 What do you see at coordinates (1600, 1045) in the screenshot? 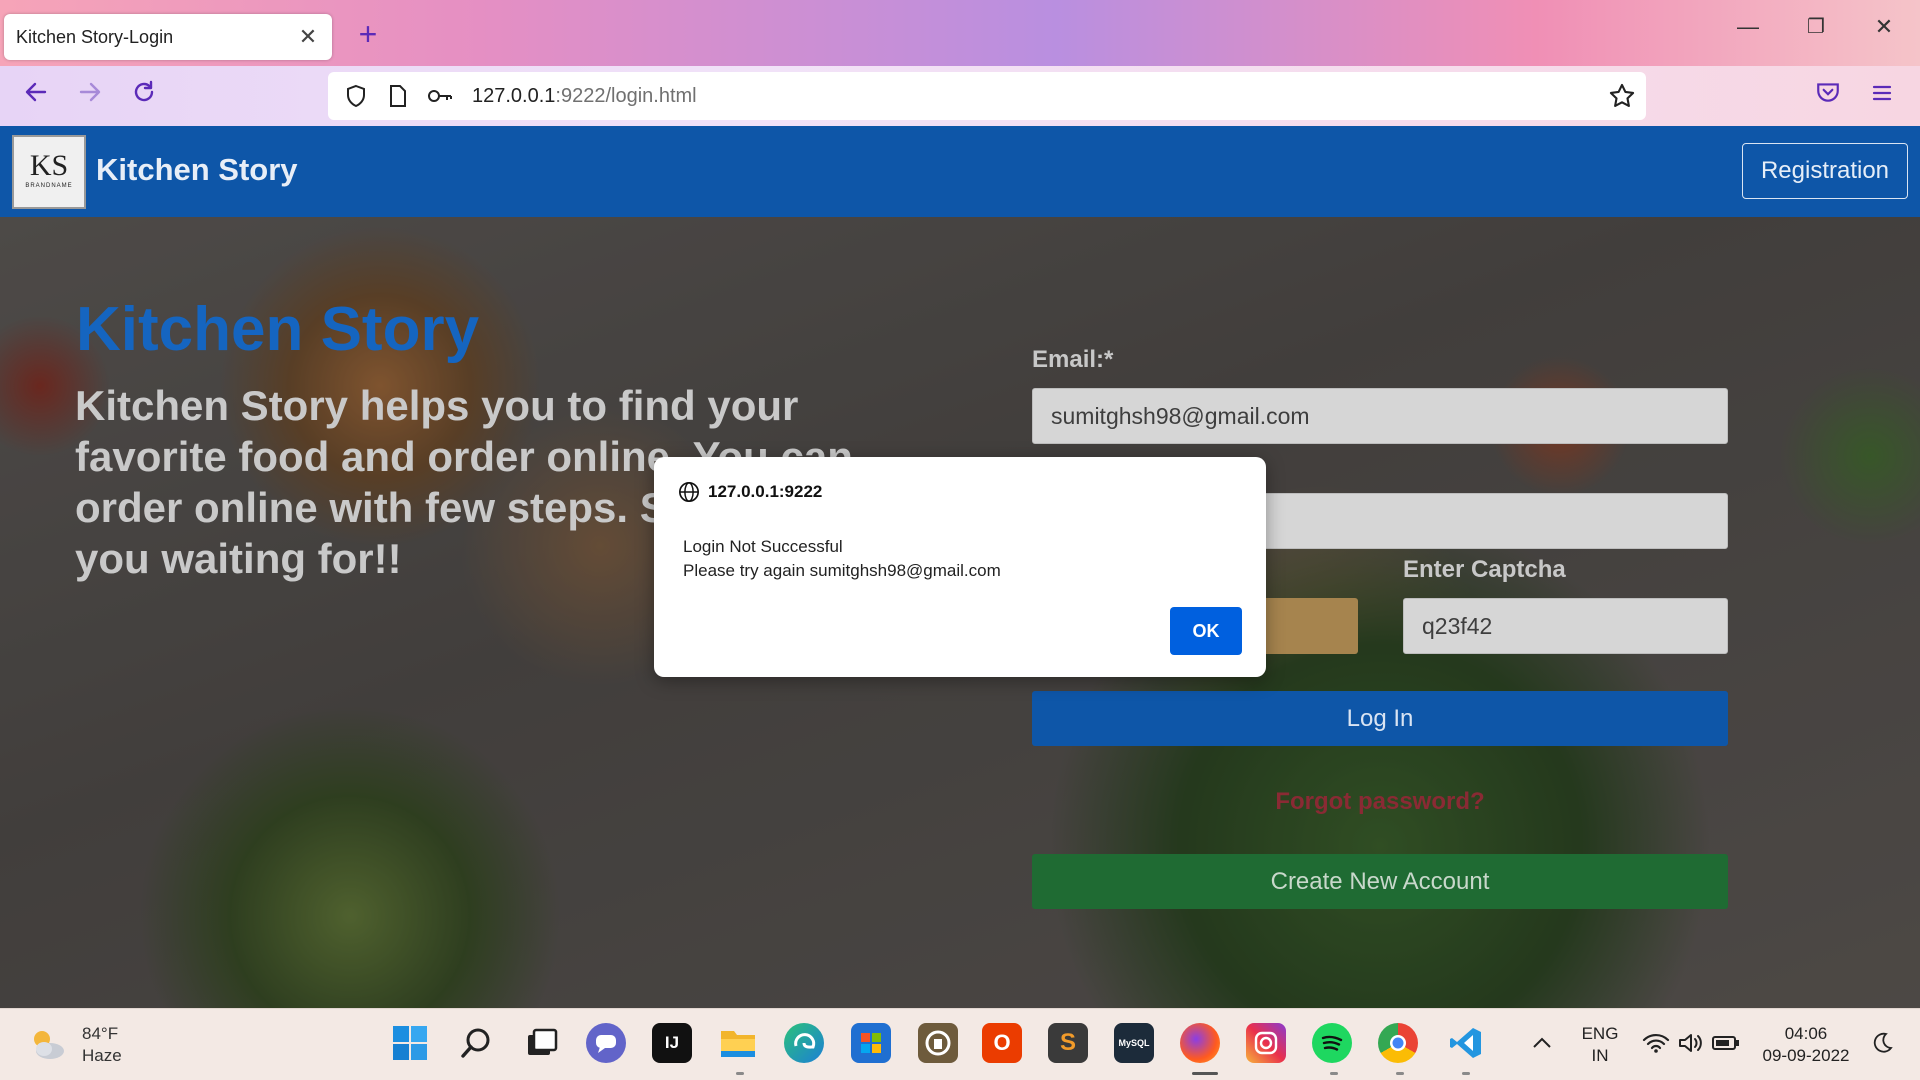
I see `language-indicator: ENG IN` at bounding box center [1600, 1045].